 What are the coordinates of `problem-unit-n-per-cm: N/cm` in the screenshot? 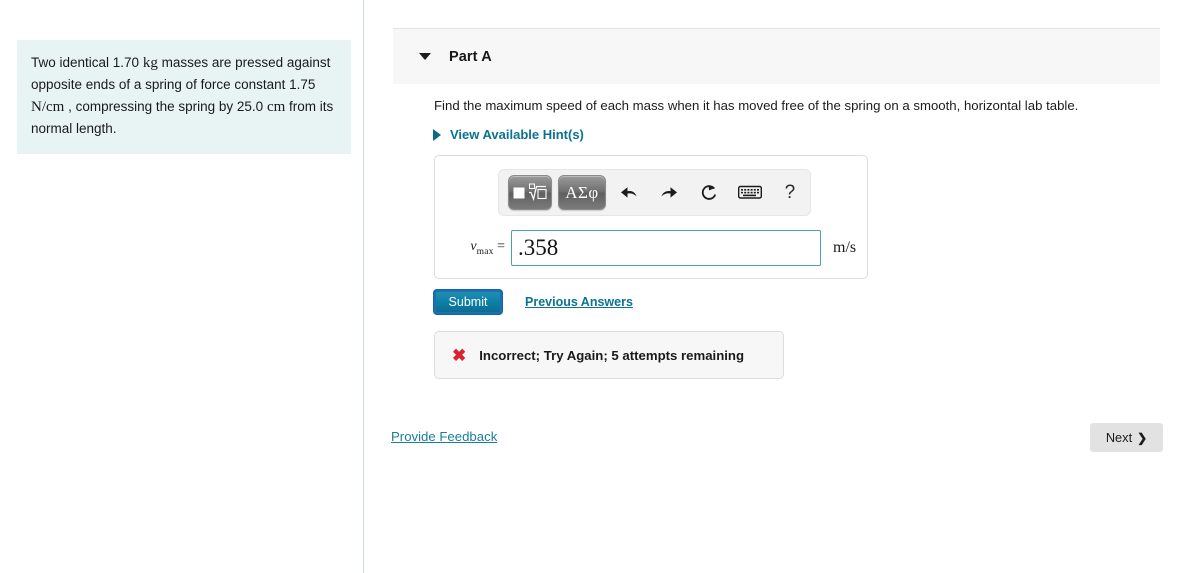 It's located at (48, 107).